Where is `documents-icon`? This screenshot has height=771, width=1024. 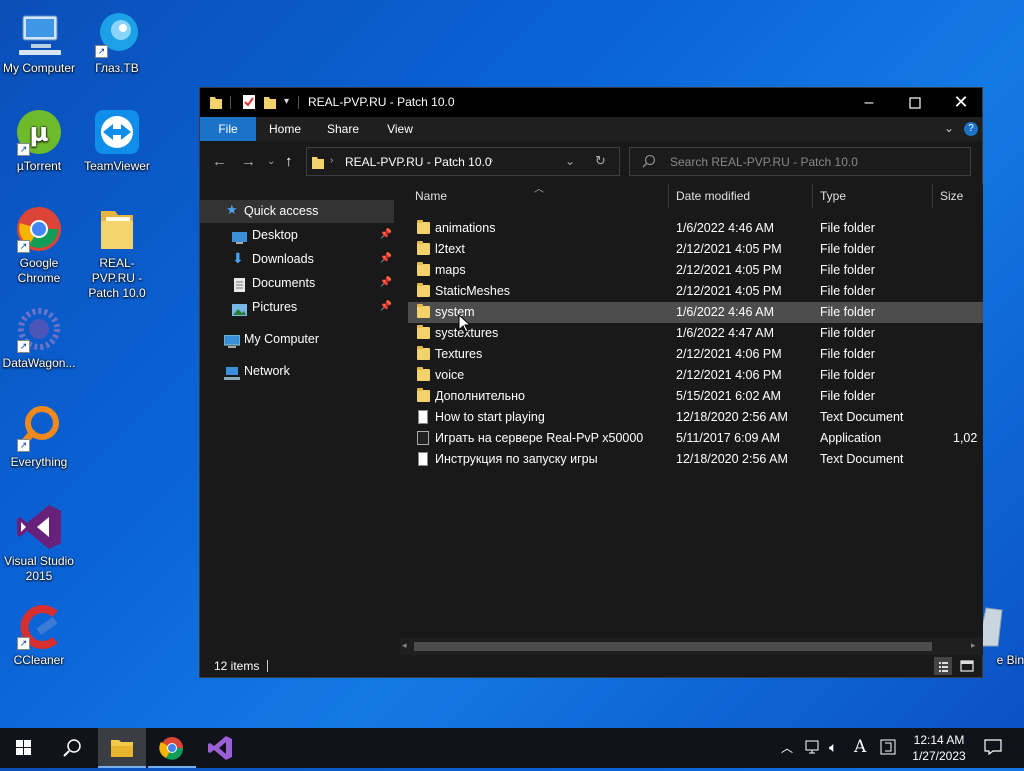
documents-icon is located at coordinates (239, 284).